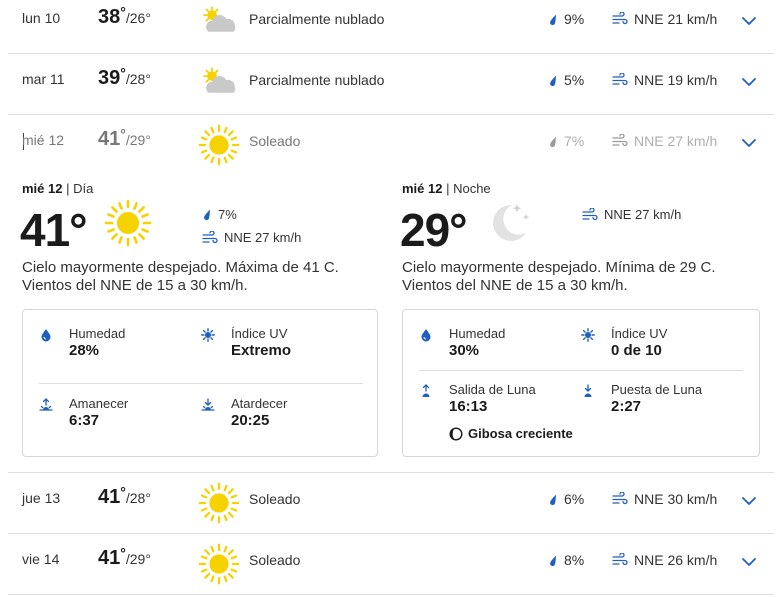  Describe the element at coordinates (84, 350) in the screenshot. I see `humidity-value: 28%` at that location.